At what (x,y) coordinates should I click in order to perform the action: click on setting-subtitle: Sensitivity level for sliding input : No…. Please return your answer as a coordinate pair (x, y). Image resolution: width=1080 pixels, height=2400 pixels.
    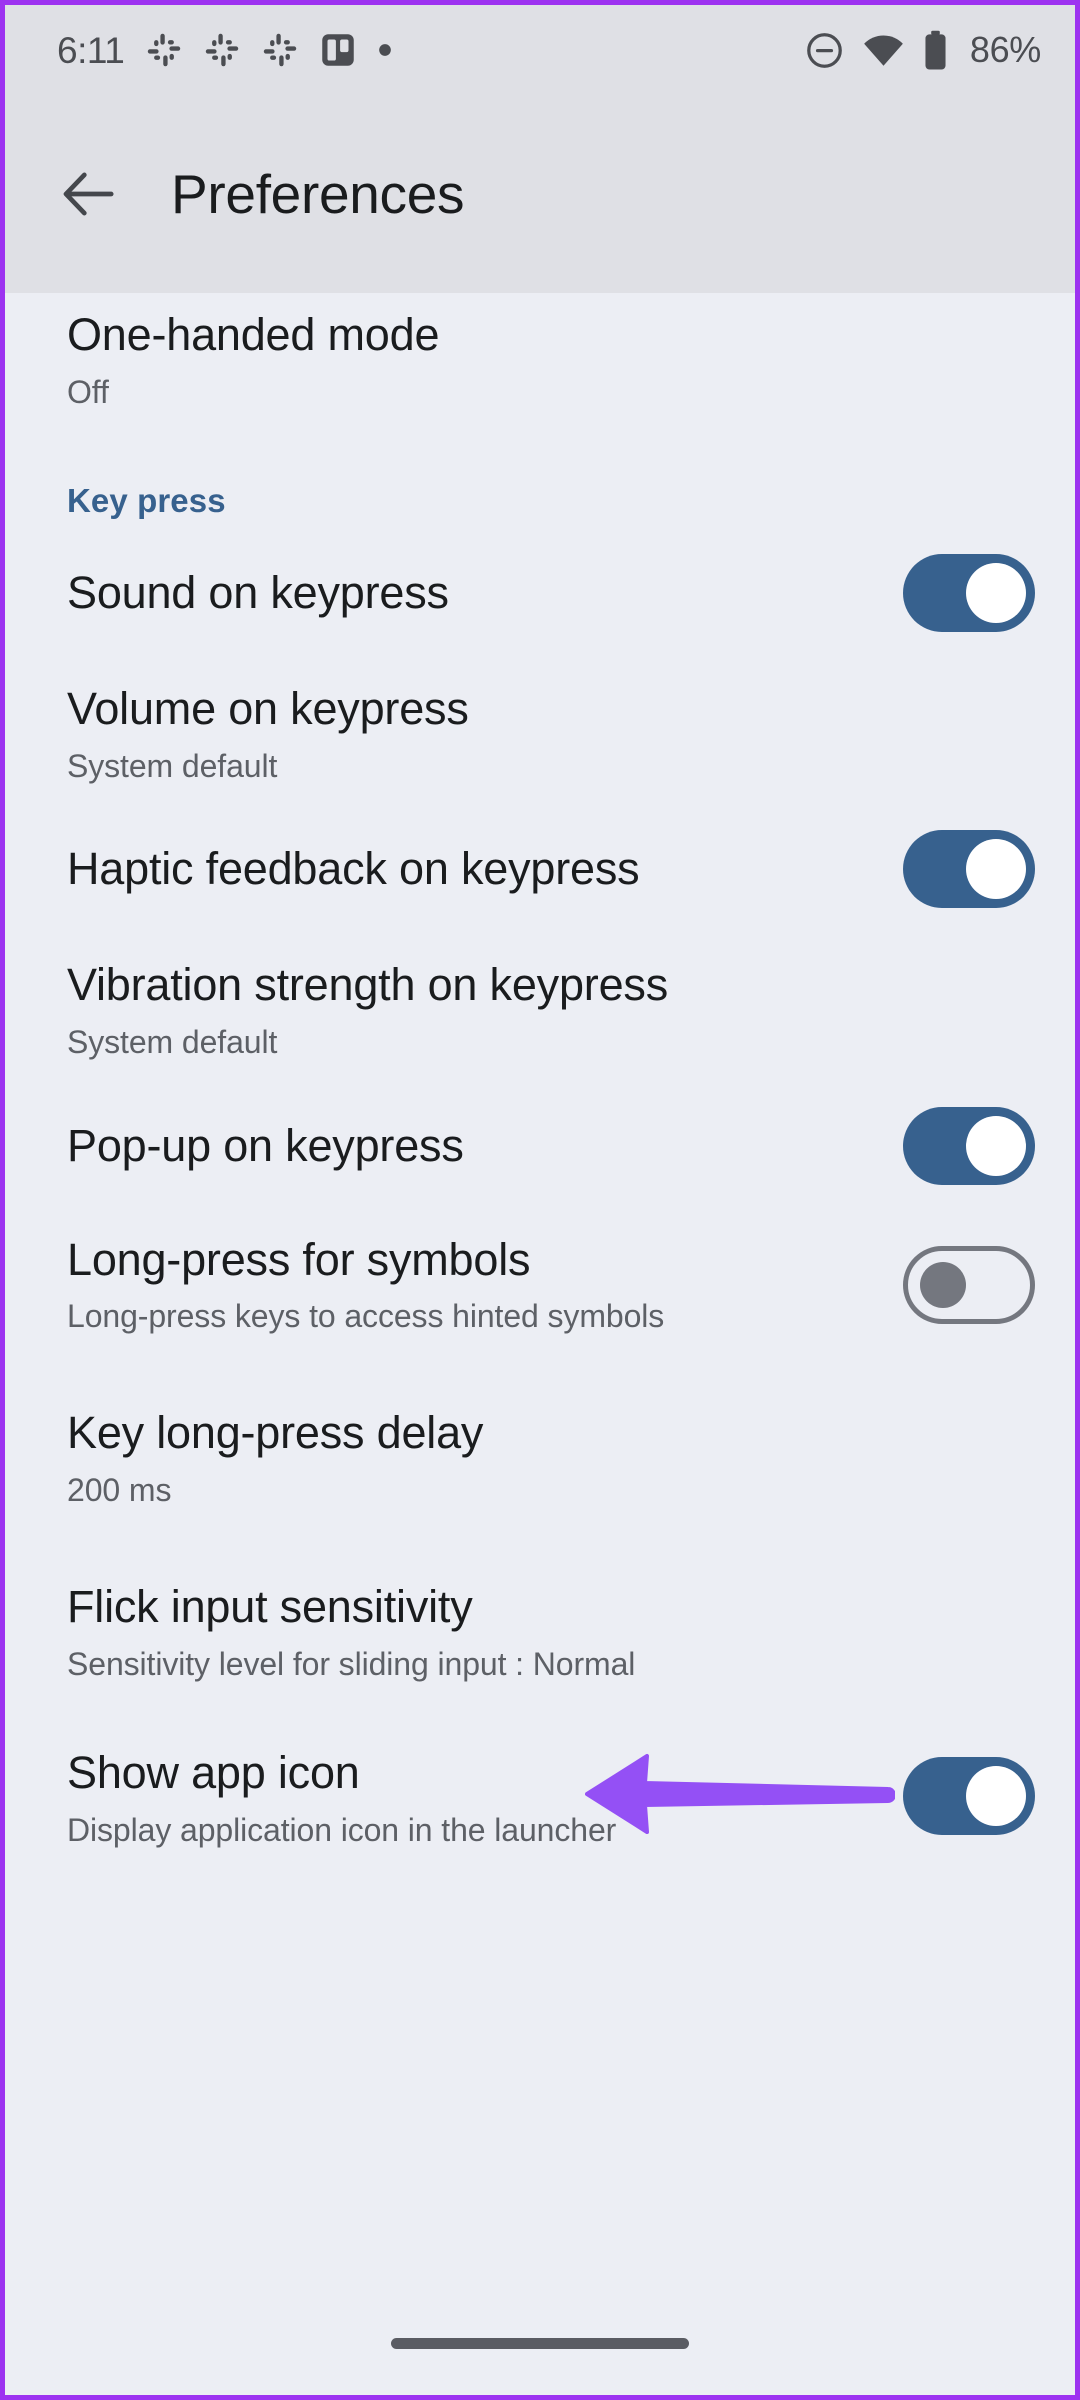
    Looking at the image, I should click on (351, 1663).